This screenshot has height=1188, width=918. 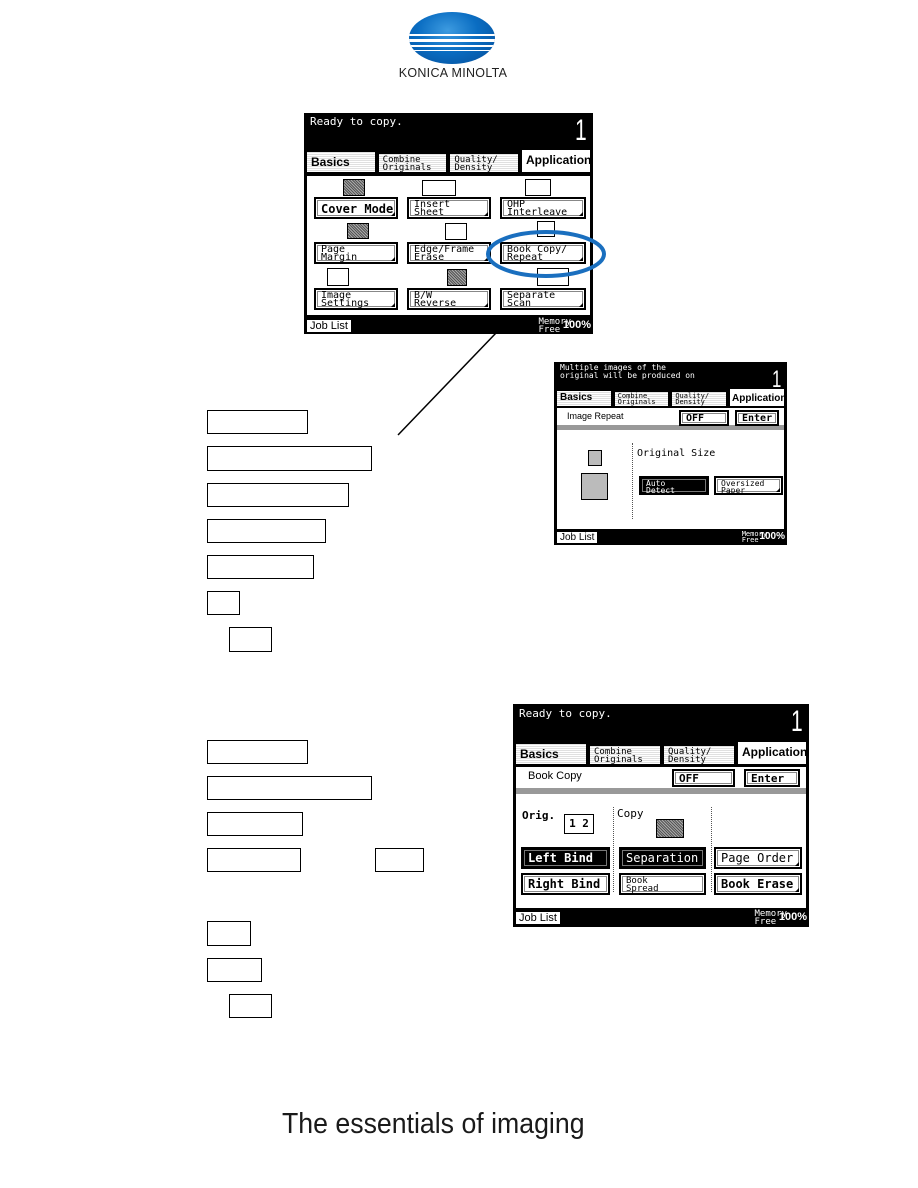 I want to click on page-order-button: Page Order, so click(x=758, y=858).